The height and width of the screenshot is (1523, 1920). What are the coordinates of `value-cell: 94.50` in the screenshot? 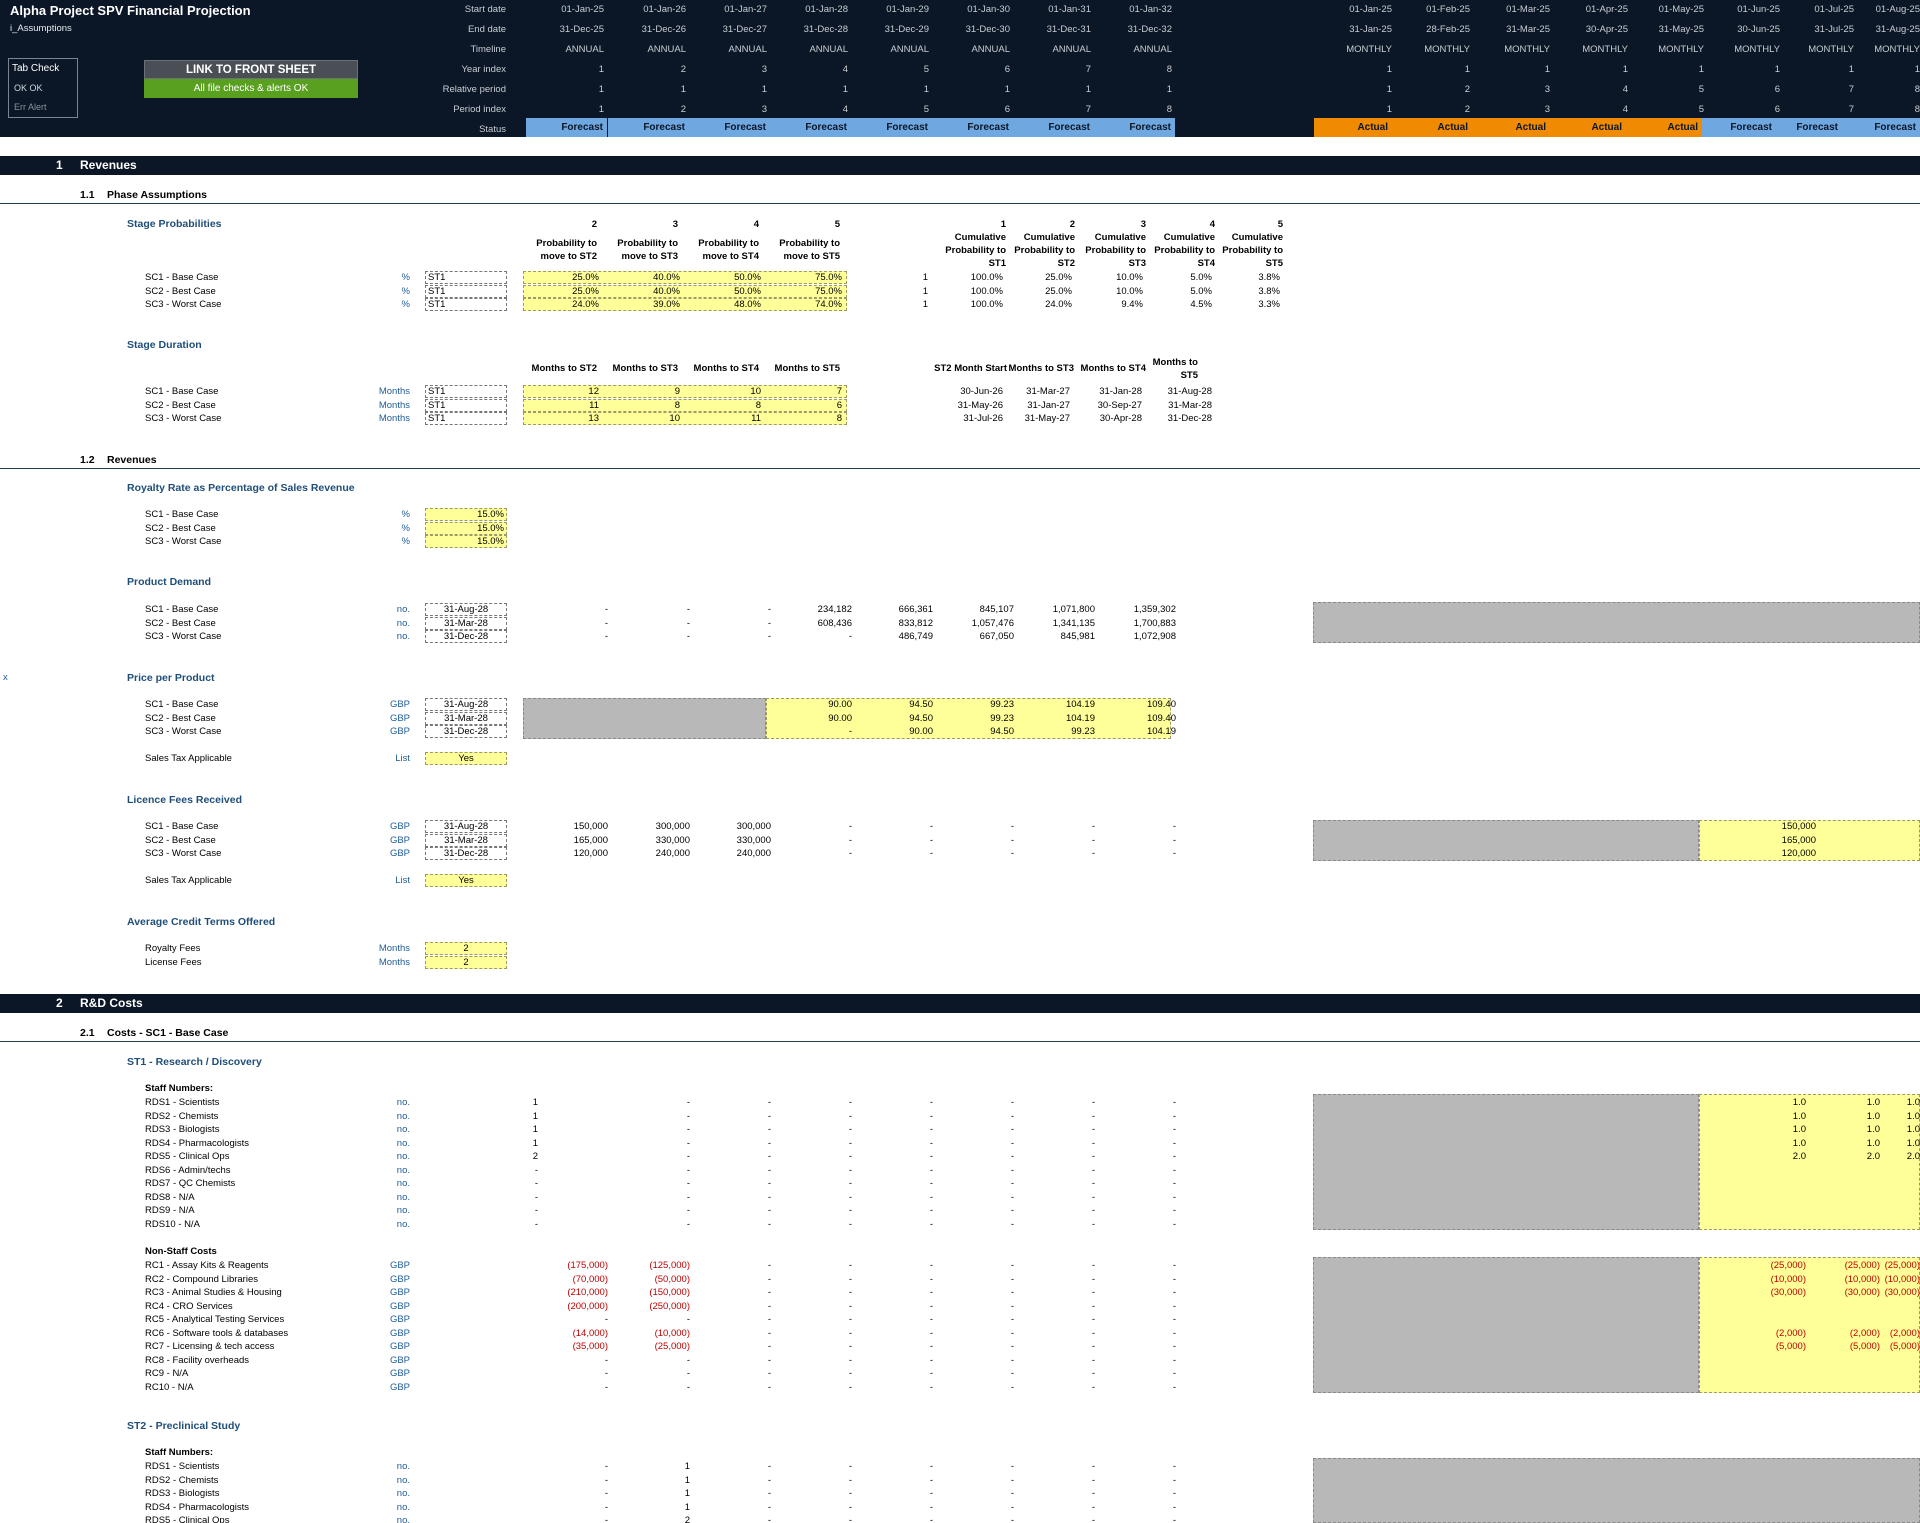 It's located at (921, 704).